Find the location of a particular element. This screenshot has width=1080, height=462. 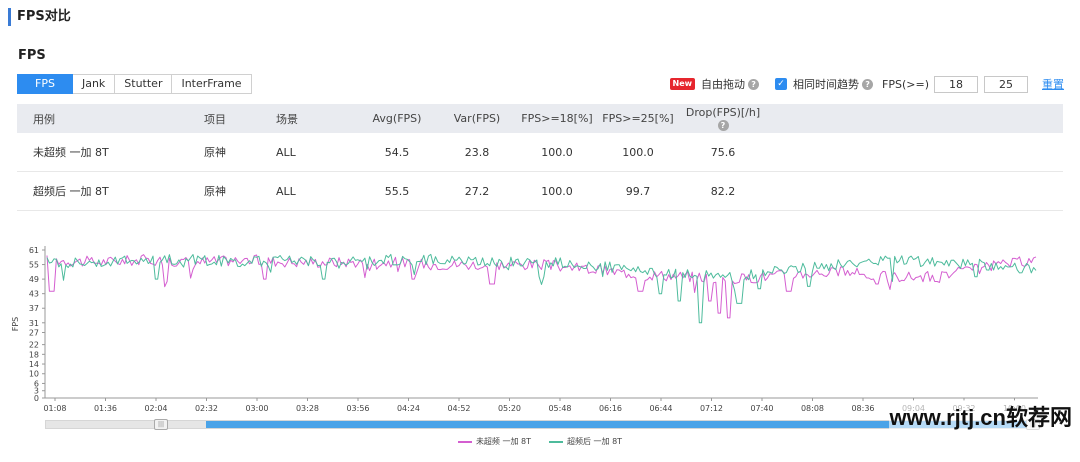

cell-fps-25: 100.0 is located at coordinates (638, 152).